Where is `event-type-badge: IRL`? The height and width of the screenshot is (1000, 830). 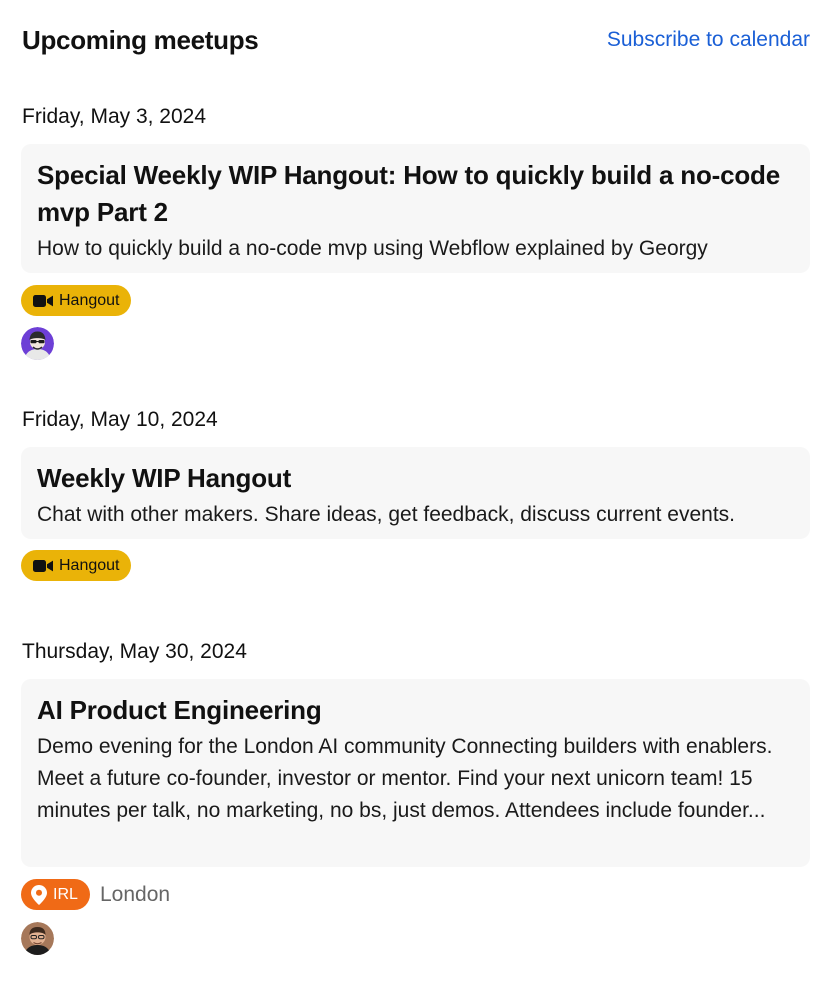 event-type-badge: IRL is located at coordinates (55, 894).